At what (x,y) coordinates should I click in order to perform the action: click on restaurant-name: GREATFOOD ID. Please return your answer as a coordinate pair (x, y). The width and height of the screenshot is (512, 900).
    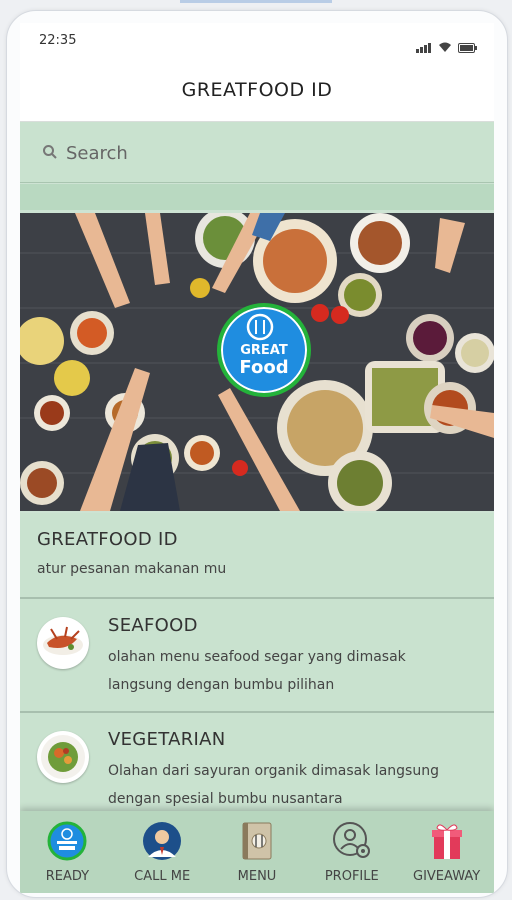
    Looking at the image, I should click on (107, 539).